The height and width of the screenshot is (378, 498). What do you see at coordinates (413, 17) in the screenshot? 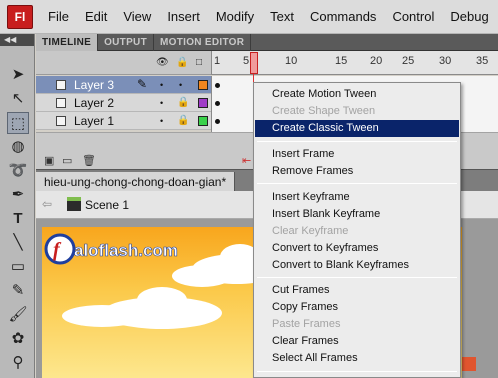
I see `menu-control: Control` at bounding box center [413, 17].